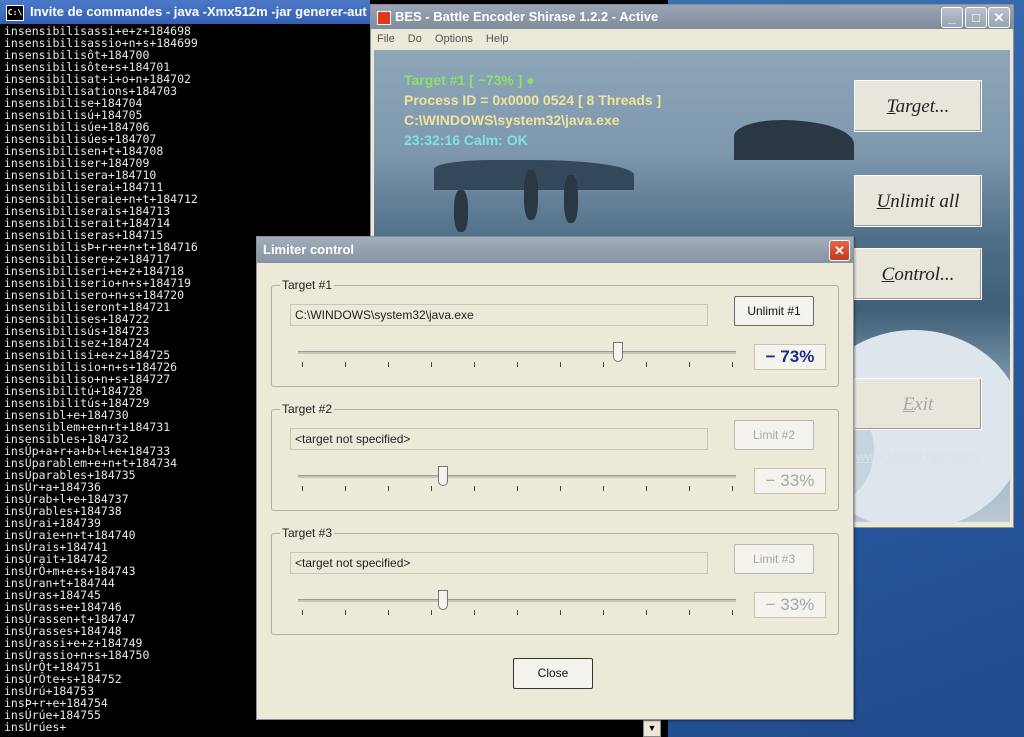 This screenshot has width=1024, height=737. I want to click on dialog-title-bar: Limiter control ✕, so click(555, 250).